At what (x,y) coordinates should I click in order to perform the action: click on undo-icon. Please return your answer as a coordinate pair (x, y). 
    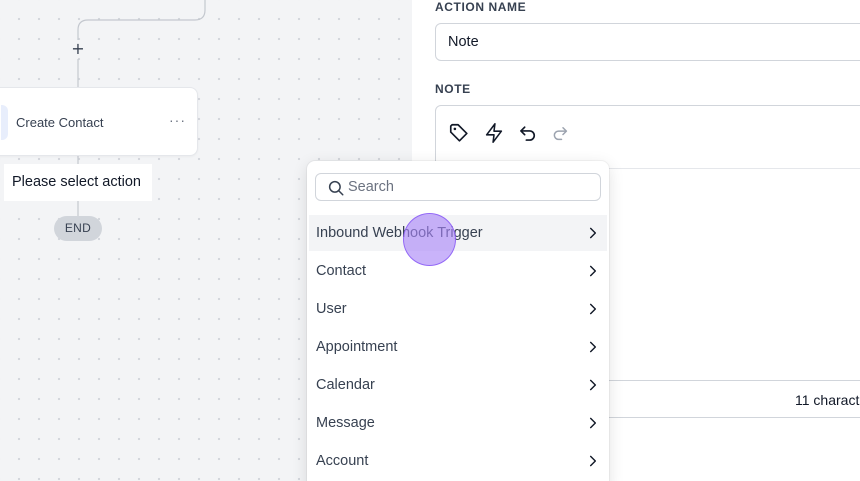
    Looking at the image, I should click on (528, 133).